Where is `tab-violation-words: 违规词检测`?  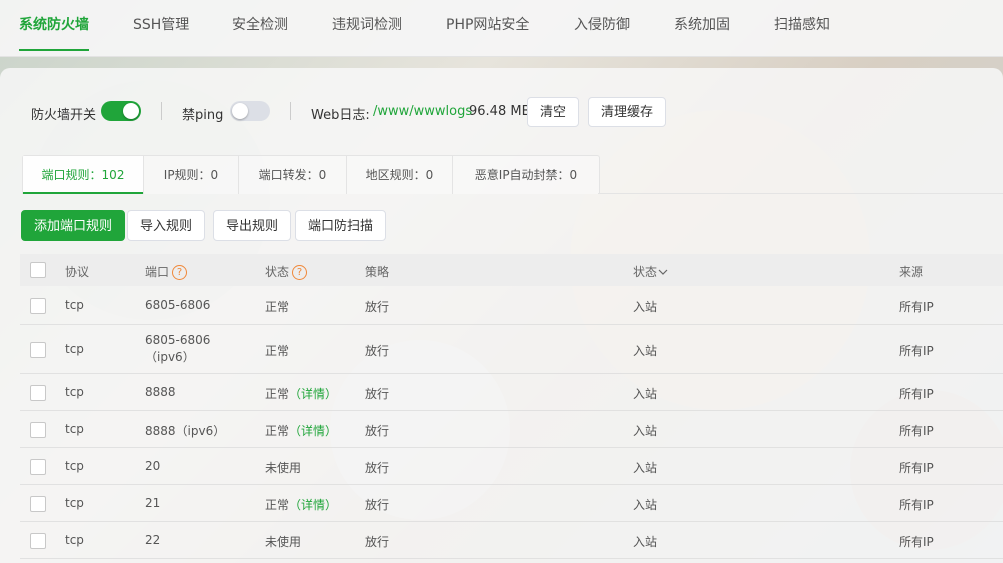
tab-violation-words: 违规词检测 is located at coordinates (367, 25).